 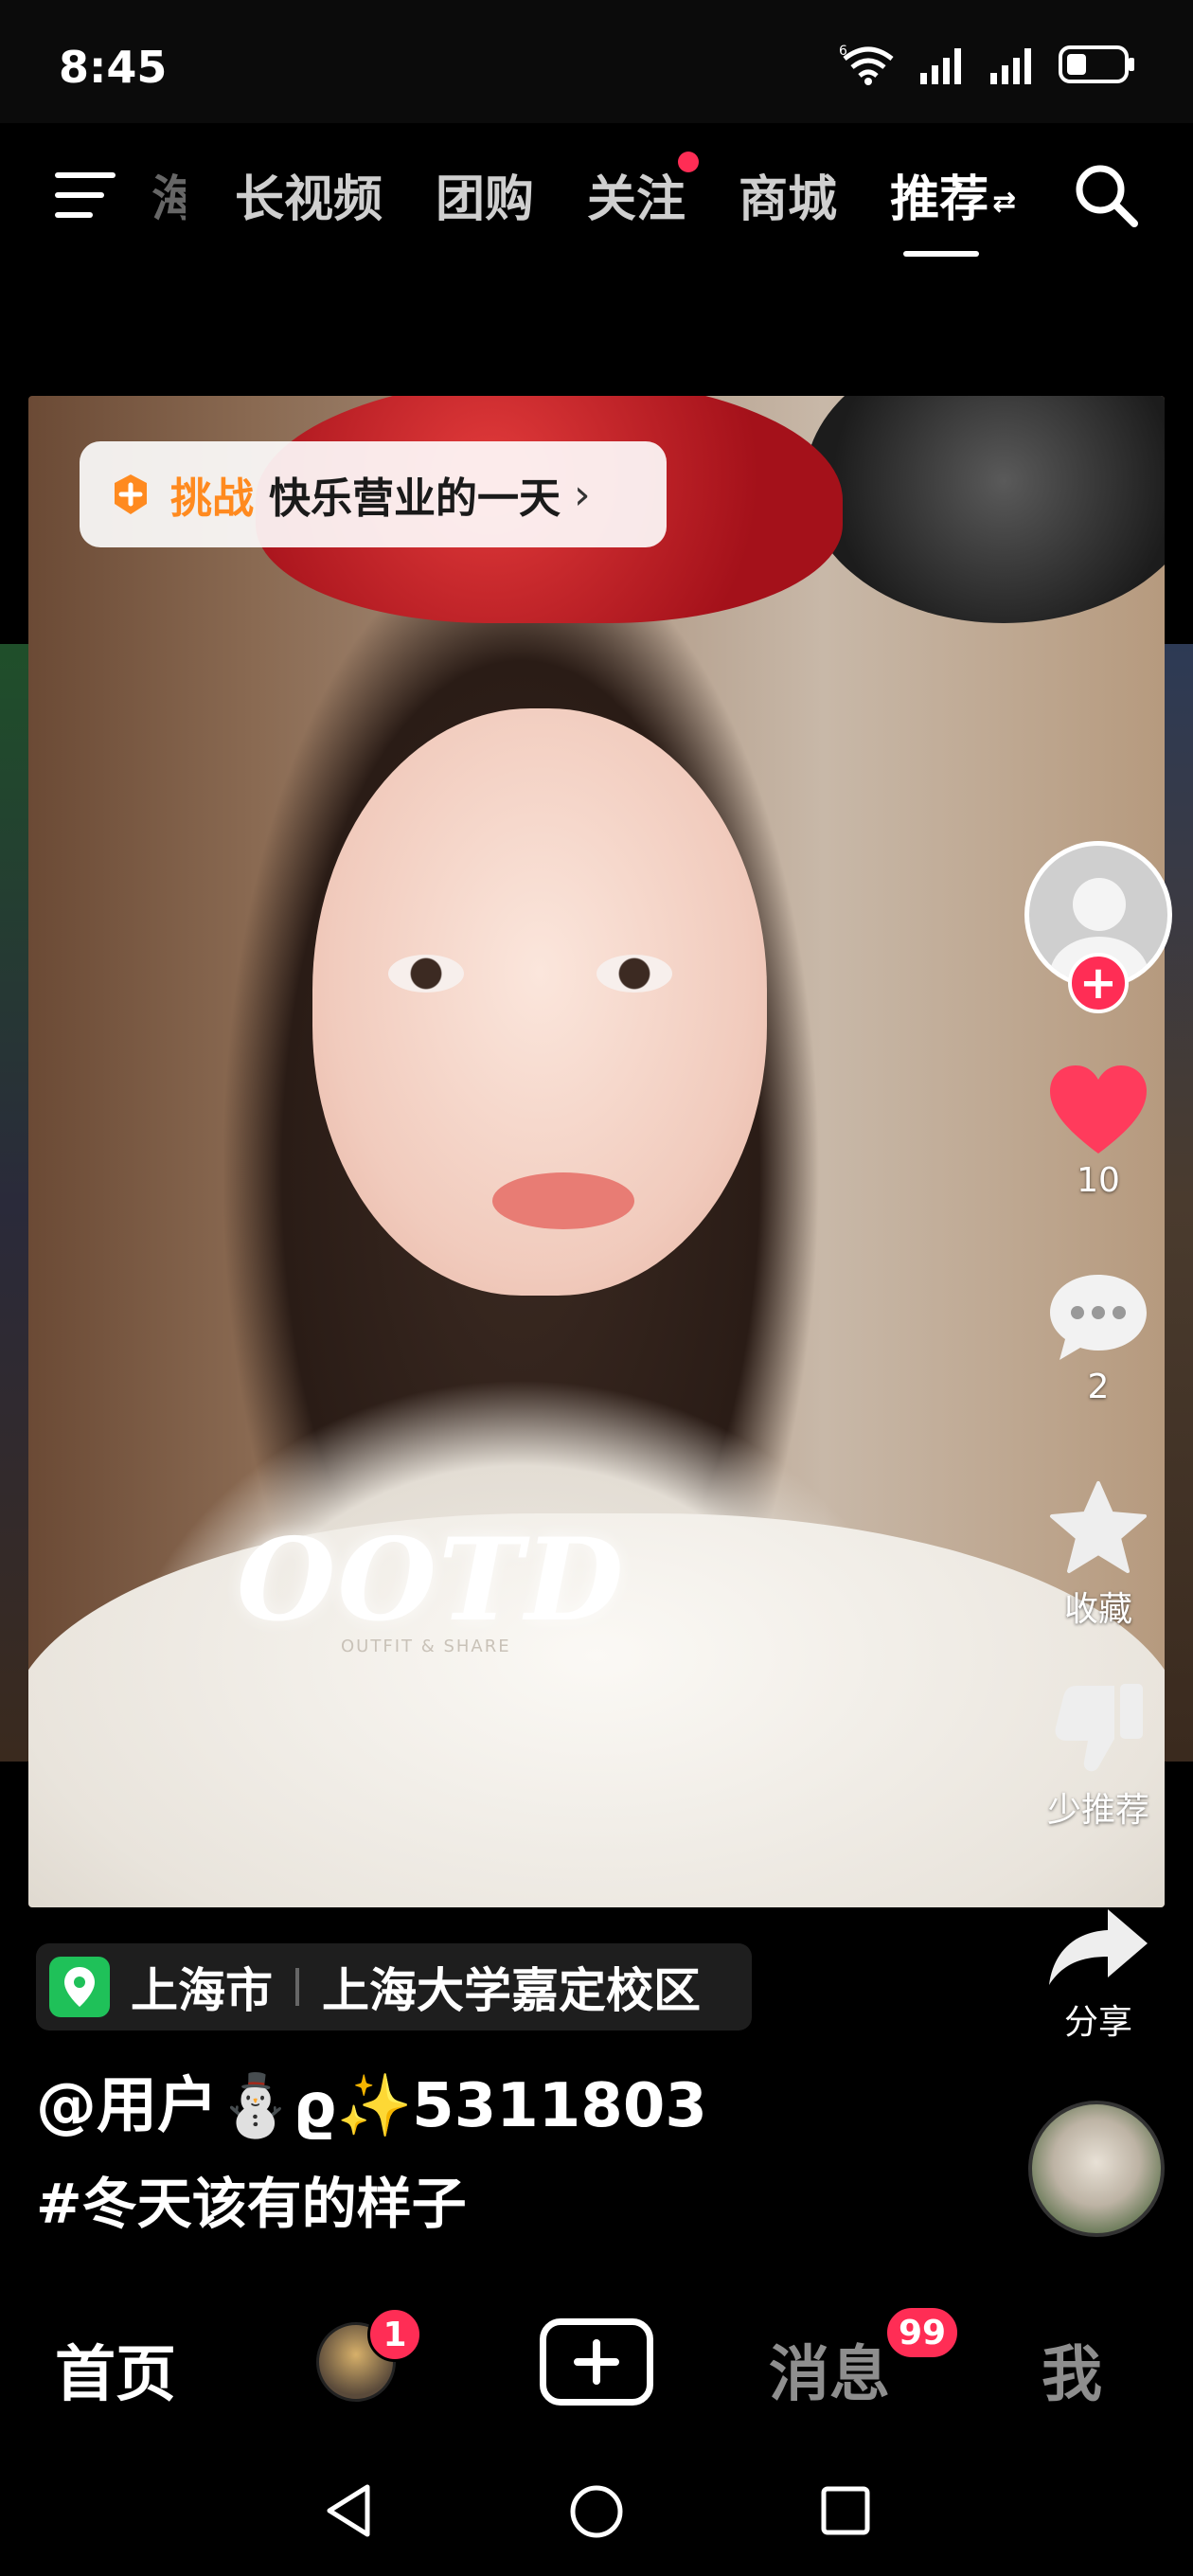 I want to click on tab-following-label: 关注, so click(x=636, y=199).